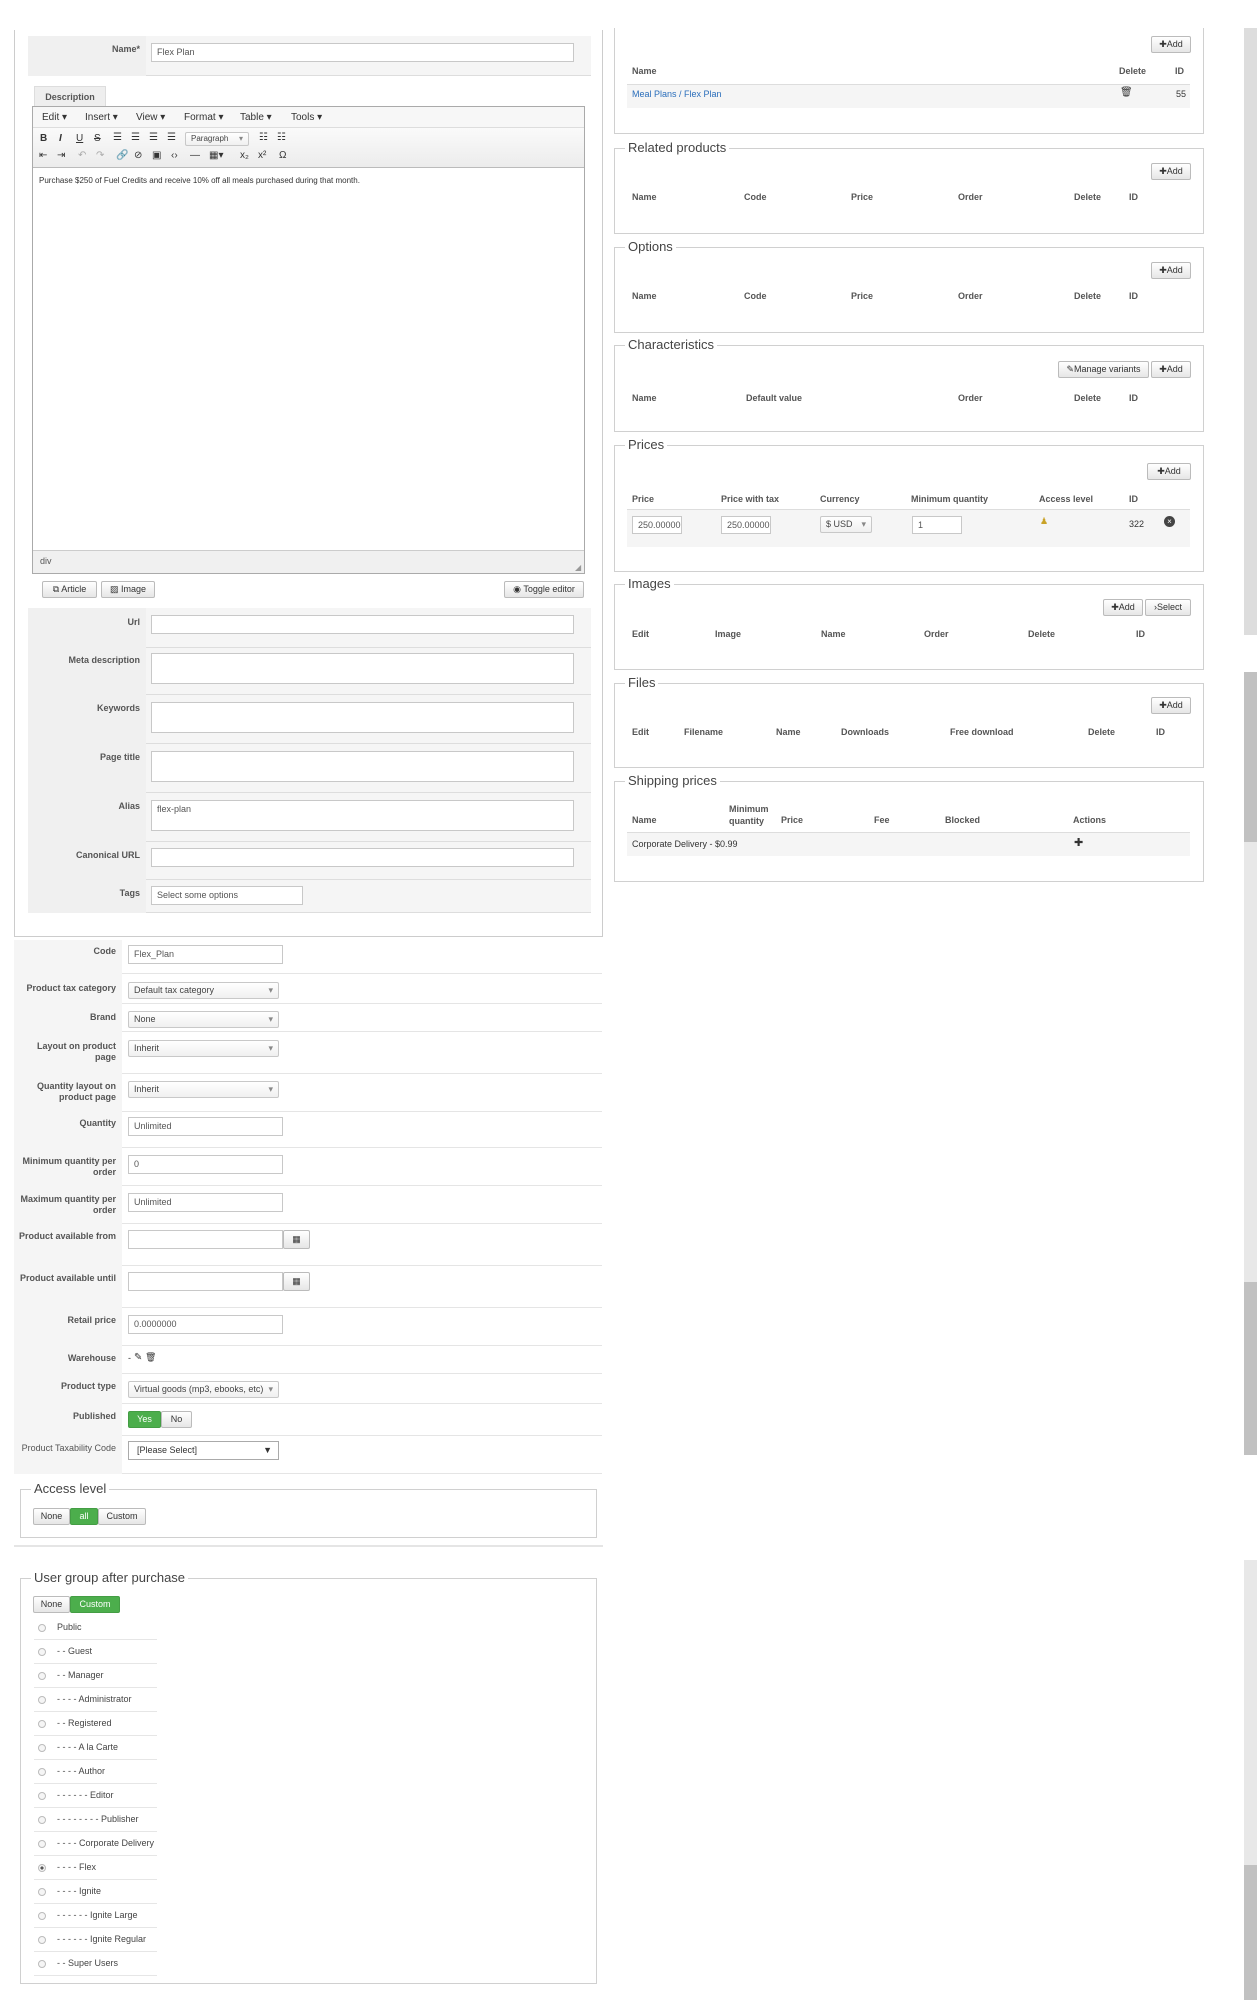  What do you see at coordinates (362, 52) in the screenshot?
I see `name-input: Flex Plan` at bounding box center [362, 52].